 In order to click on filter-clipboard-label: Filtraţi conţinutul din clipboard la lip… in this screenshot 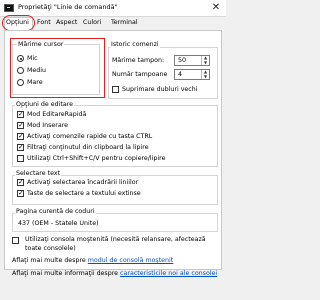, I will do `click(88, 147)`.